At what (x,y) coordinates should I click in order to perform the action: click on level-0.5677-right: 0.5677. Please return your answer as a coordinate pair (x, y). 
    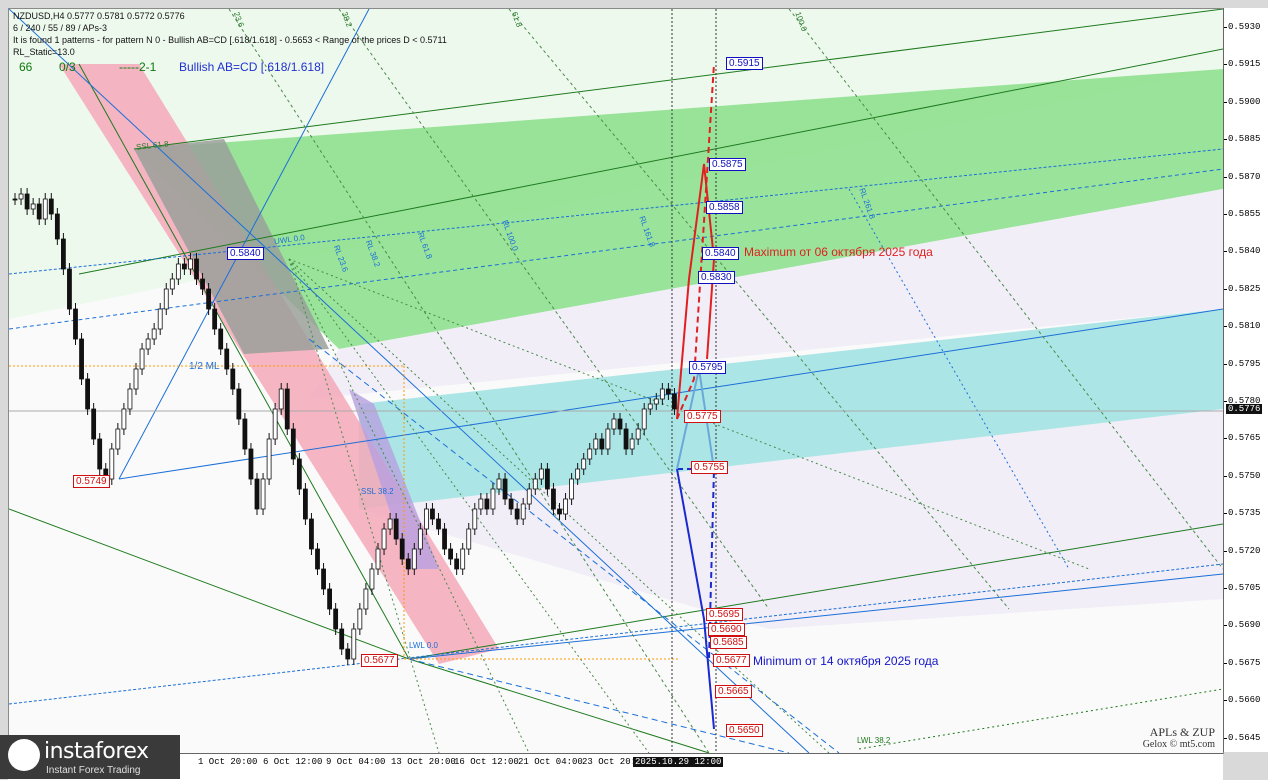
    Looking at the image, I should click on (731, 660).